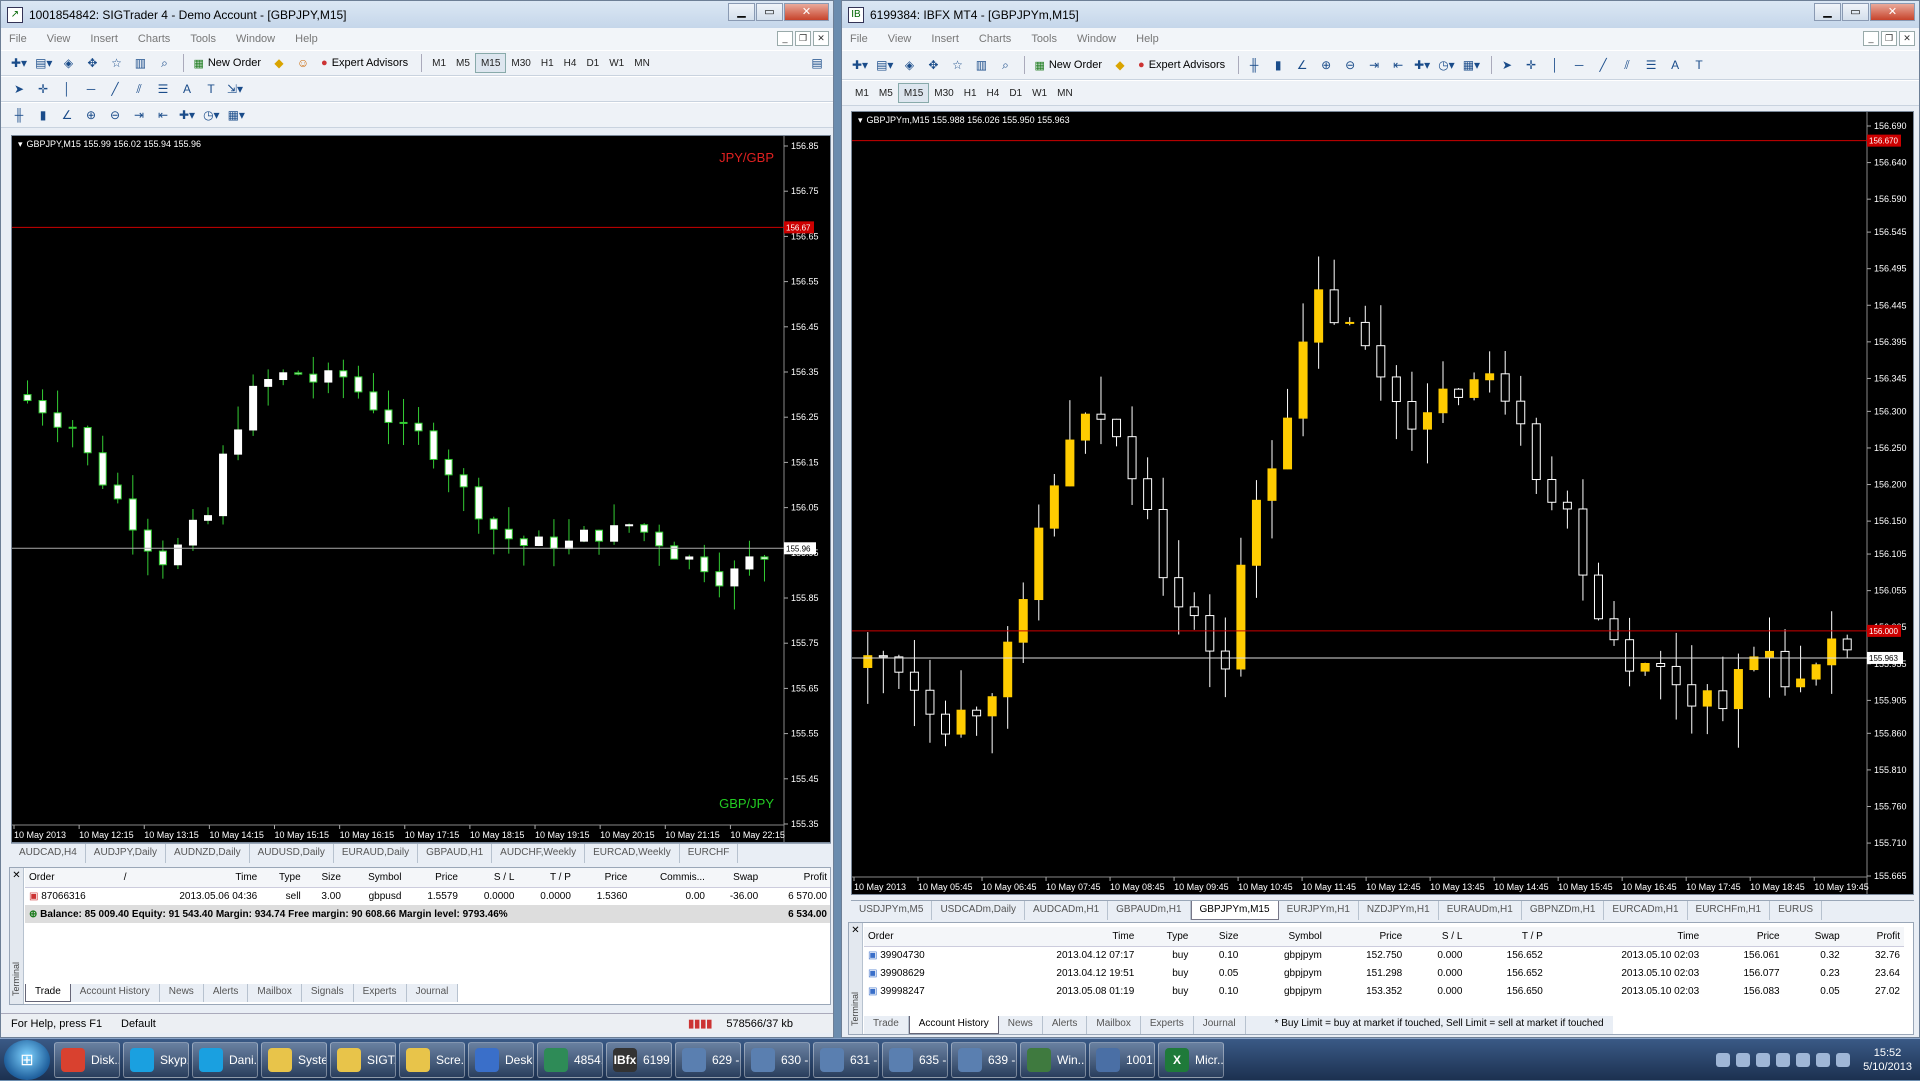  I want to click on crosshair-icon: ✛, so click(1531, 65).